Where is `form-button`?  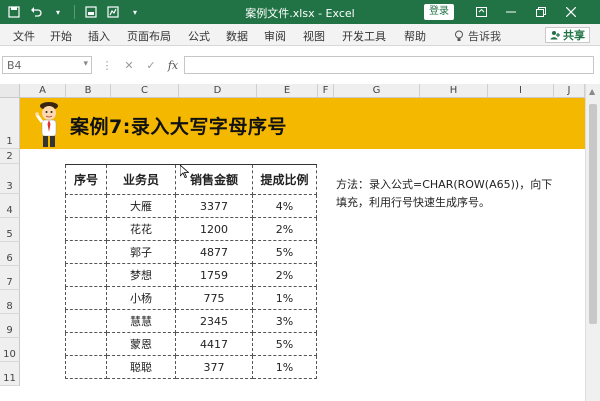
form-button is located at coordinates (91, 12).